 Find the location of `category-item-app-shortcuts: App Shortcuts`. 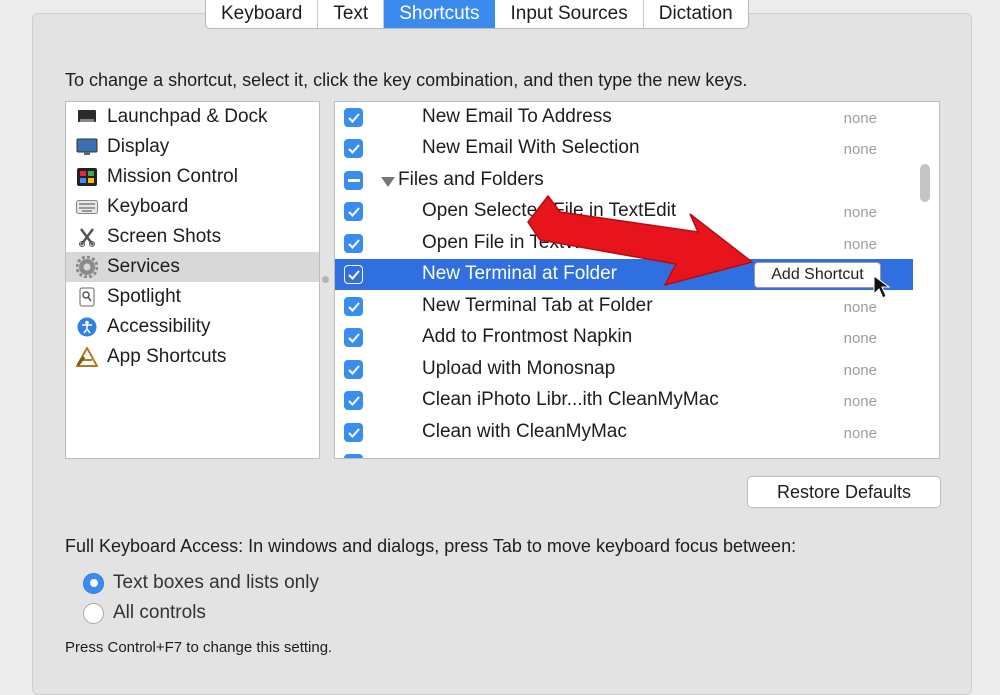

category-item-app-shortcuts: App Shortcuts is located at coordinates (192, 357).